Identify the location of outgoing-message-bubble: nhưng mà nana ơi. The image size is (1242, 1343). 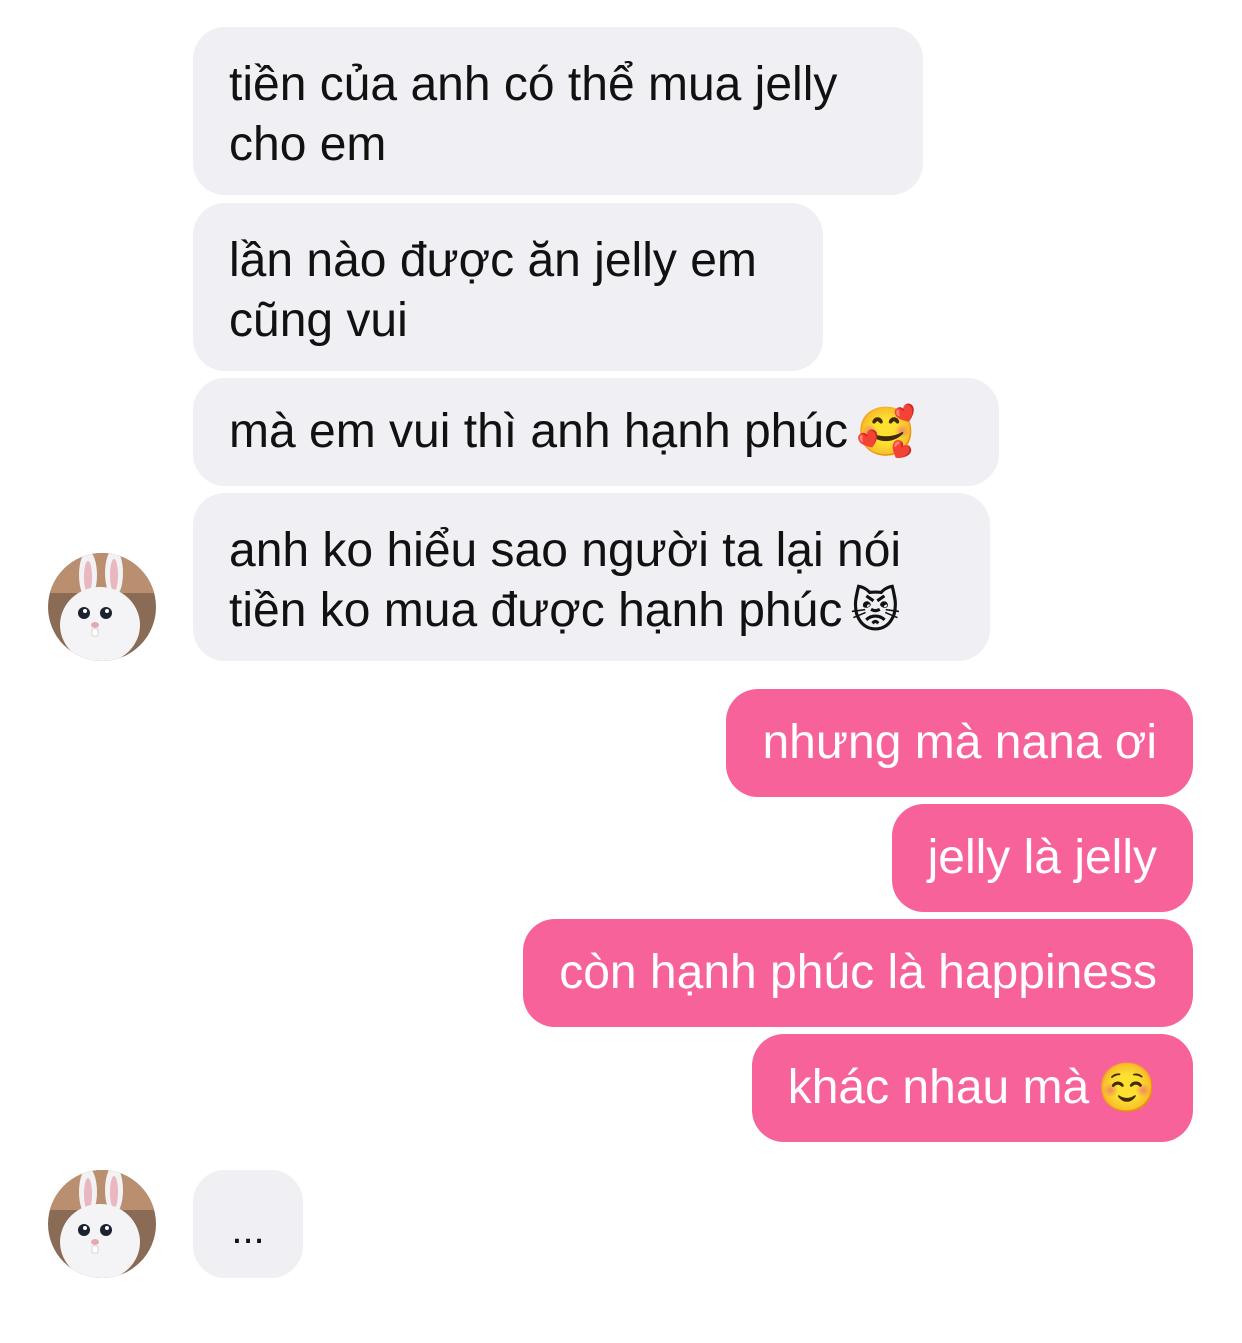
(959, 743).